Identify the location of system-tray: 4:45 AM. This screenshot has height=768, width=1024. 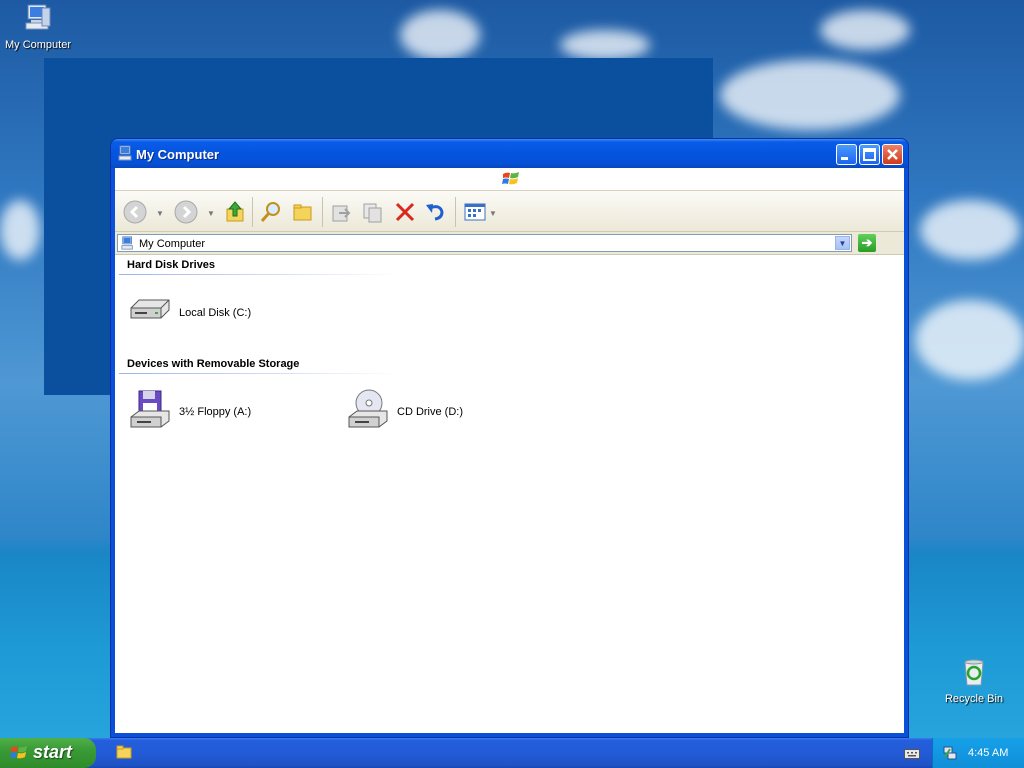
(978, 753).